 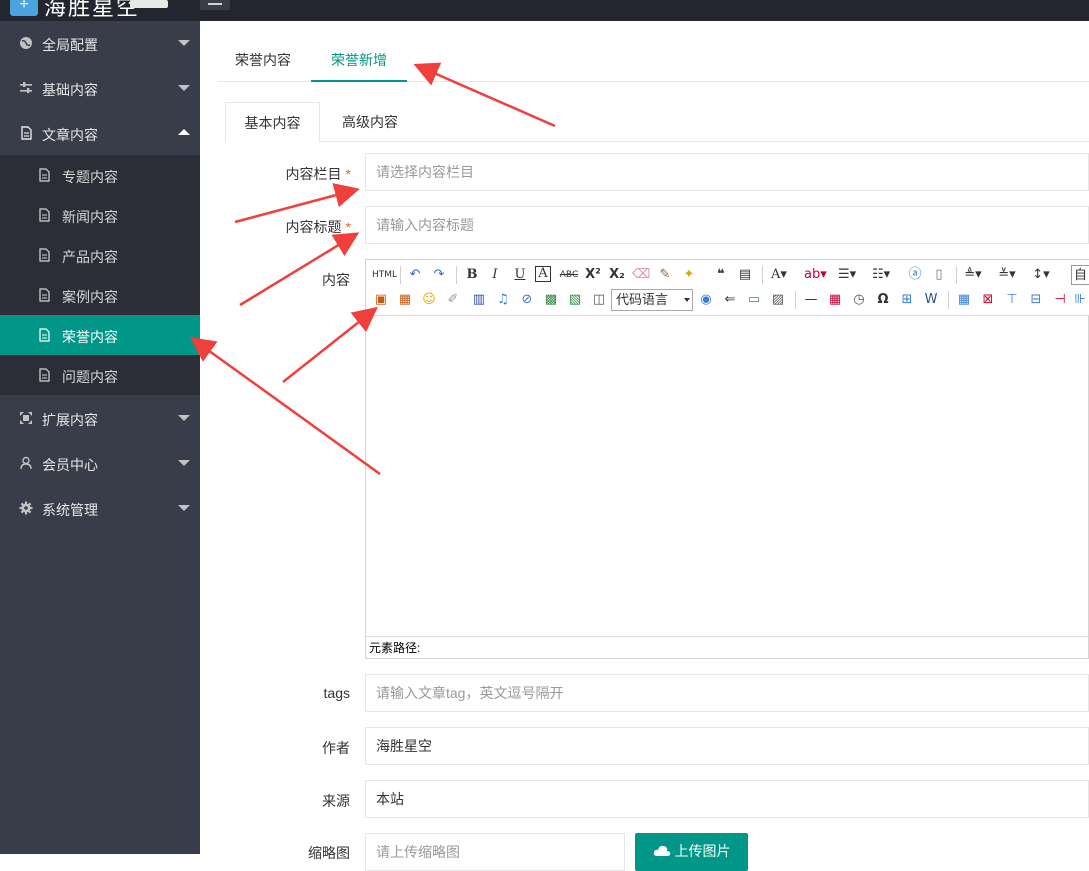 What do you see at coordinates (495, 275) in the screenshot?
I see `italic-icon: I` at bounding box center [495, 275].